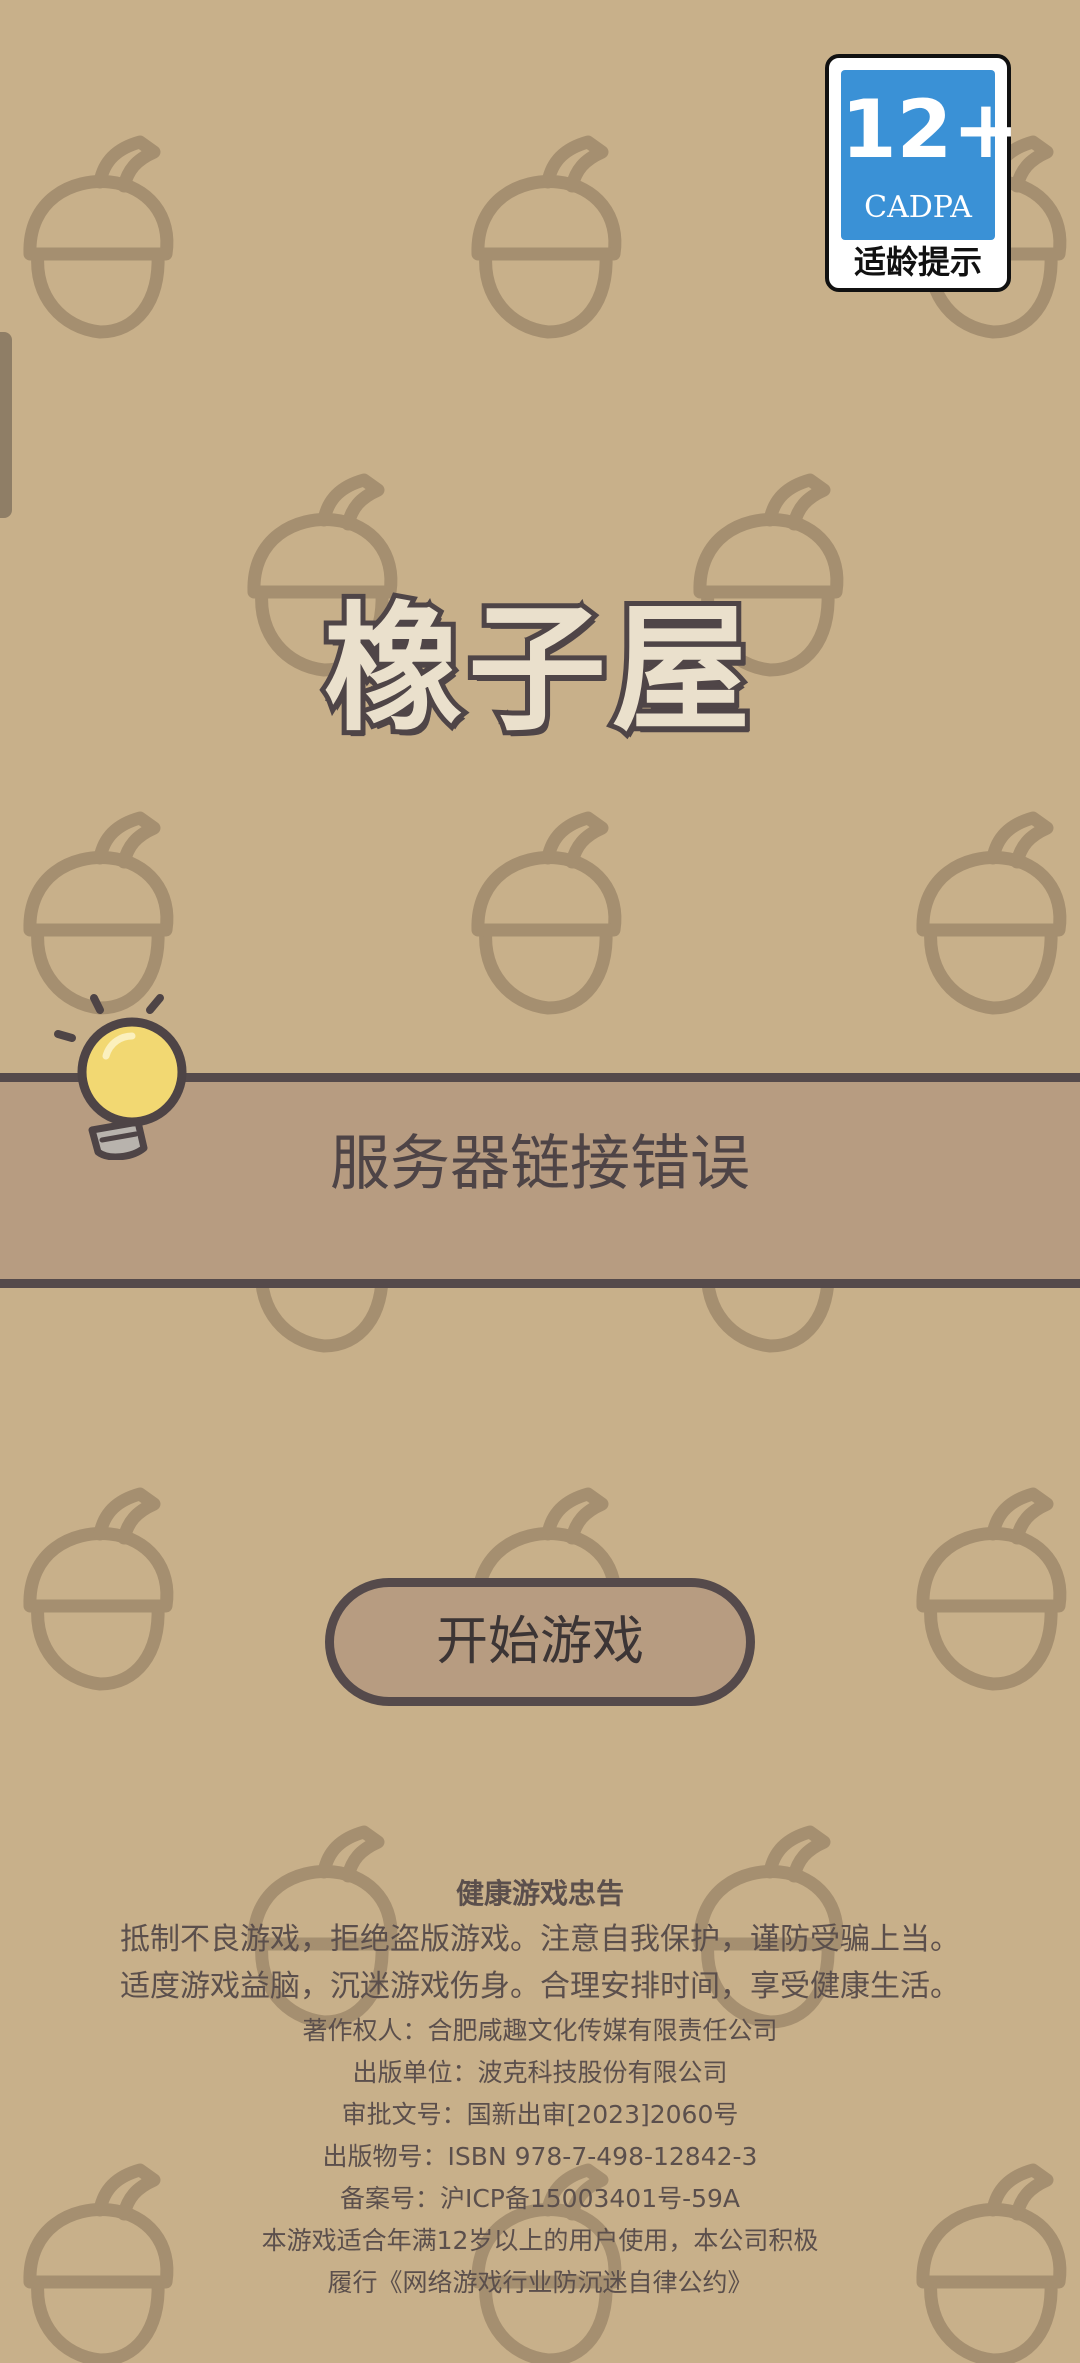 The width and height of the screenshot is (1080, 2363). What do you see at coordinates (540, 1986) in the screenshot?
I see `health-advice-line-2: 适度游戏益脑，沉迷游戏伤身。合理安排时间，享受健康生活。` at bounding box center [540, 1986].